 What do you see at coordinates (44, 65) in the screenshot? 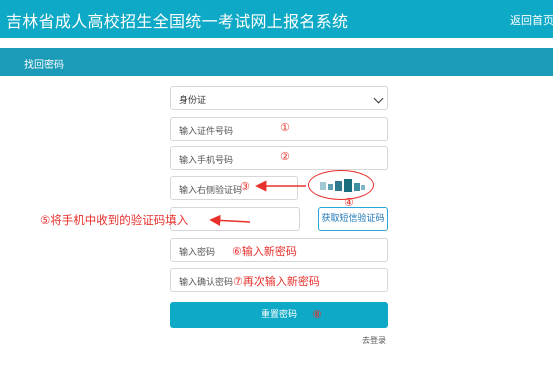
I see `page-title: 找回密码` at bounding box center [44, 65].